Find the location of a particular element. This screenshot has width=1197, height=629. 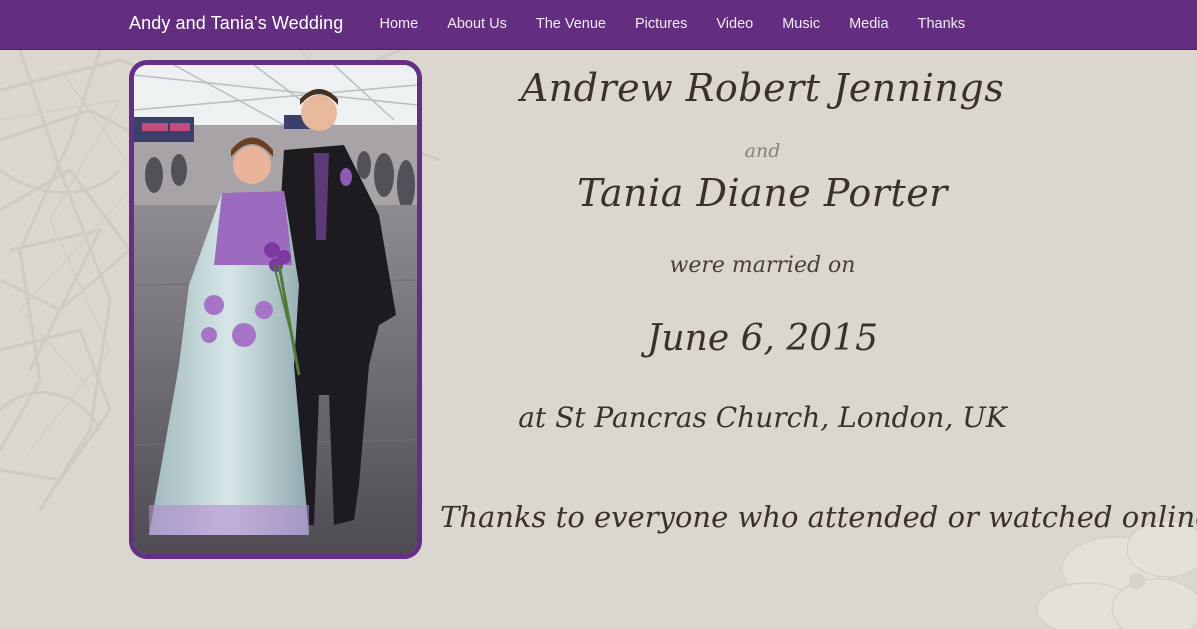

groom-name: Andrew Robert Jennings is located at coordinates (762, 88).